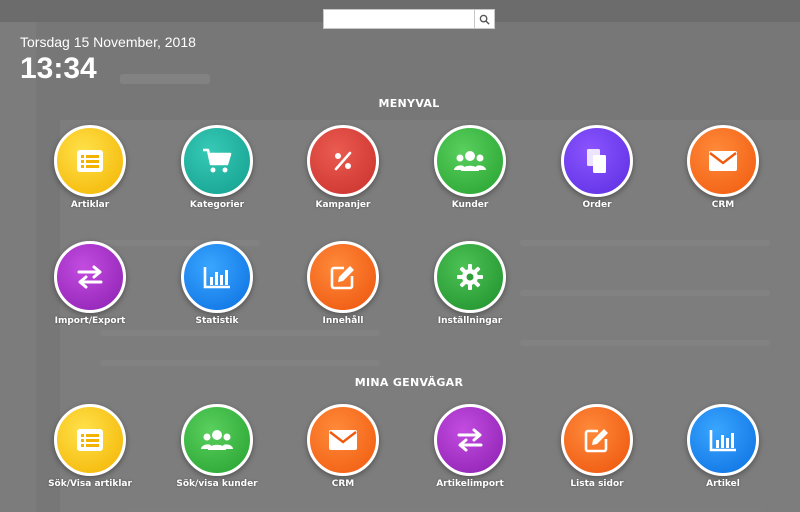 The height and width of the screenshot is (512, 800). I want to click on tile-label: Artiklar, so click(90, 205).